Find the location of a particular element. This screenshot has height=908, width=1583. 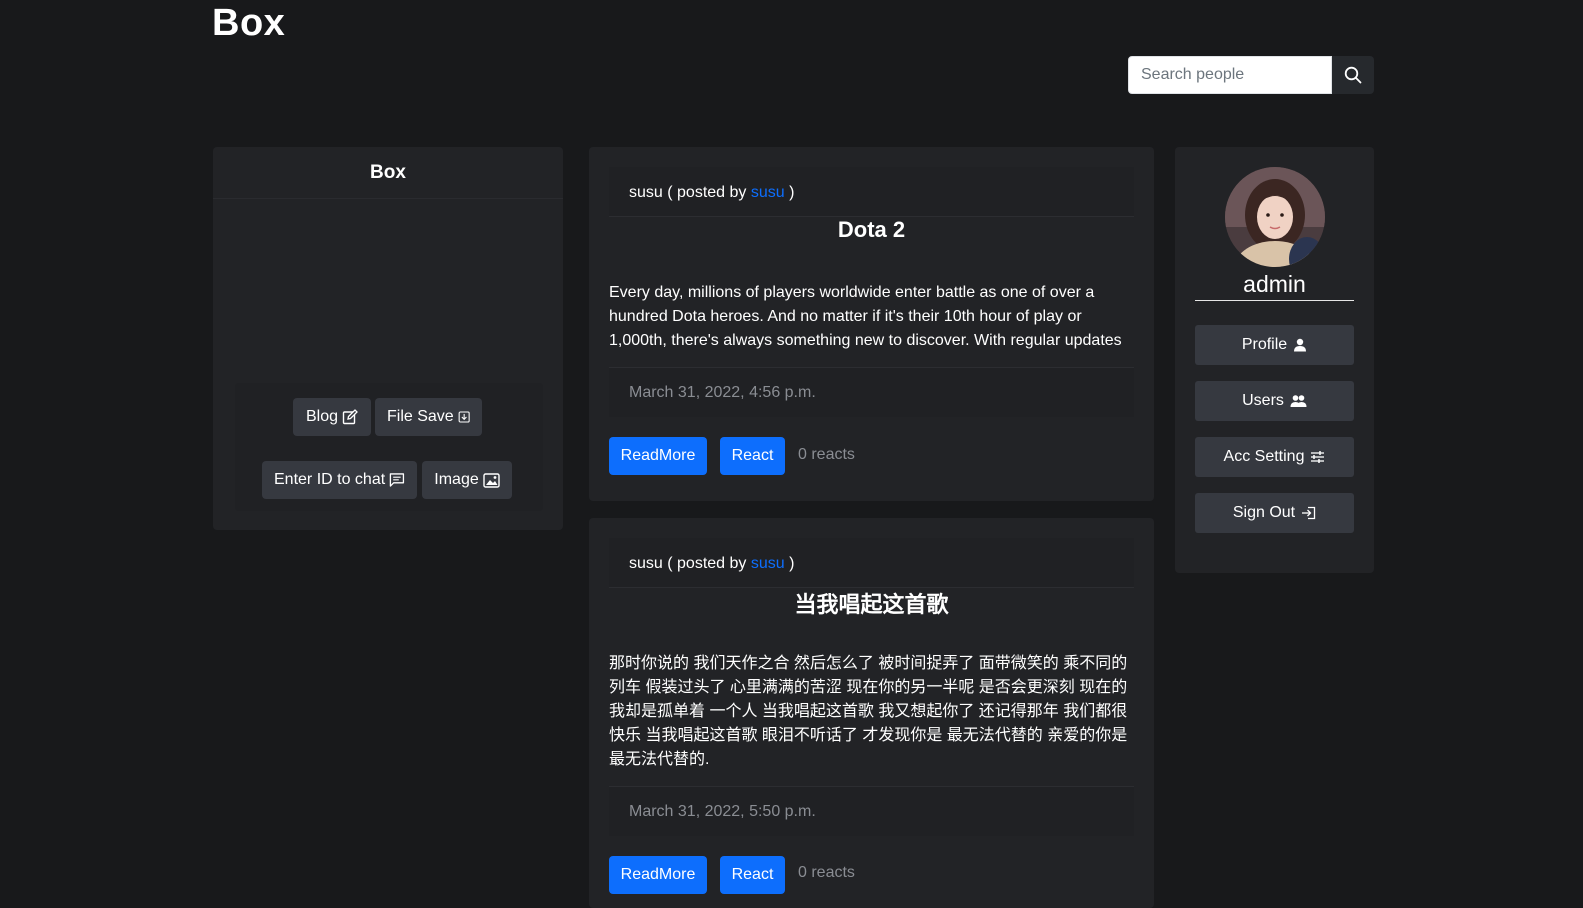

download-icon is located at coordinates (464, 417).